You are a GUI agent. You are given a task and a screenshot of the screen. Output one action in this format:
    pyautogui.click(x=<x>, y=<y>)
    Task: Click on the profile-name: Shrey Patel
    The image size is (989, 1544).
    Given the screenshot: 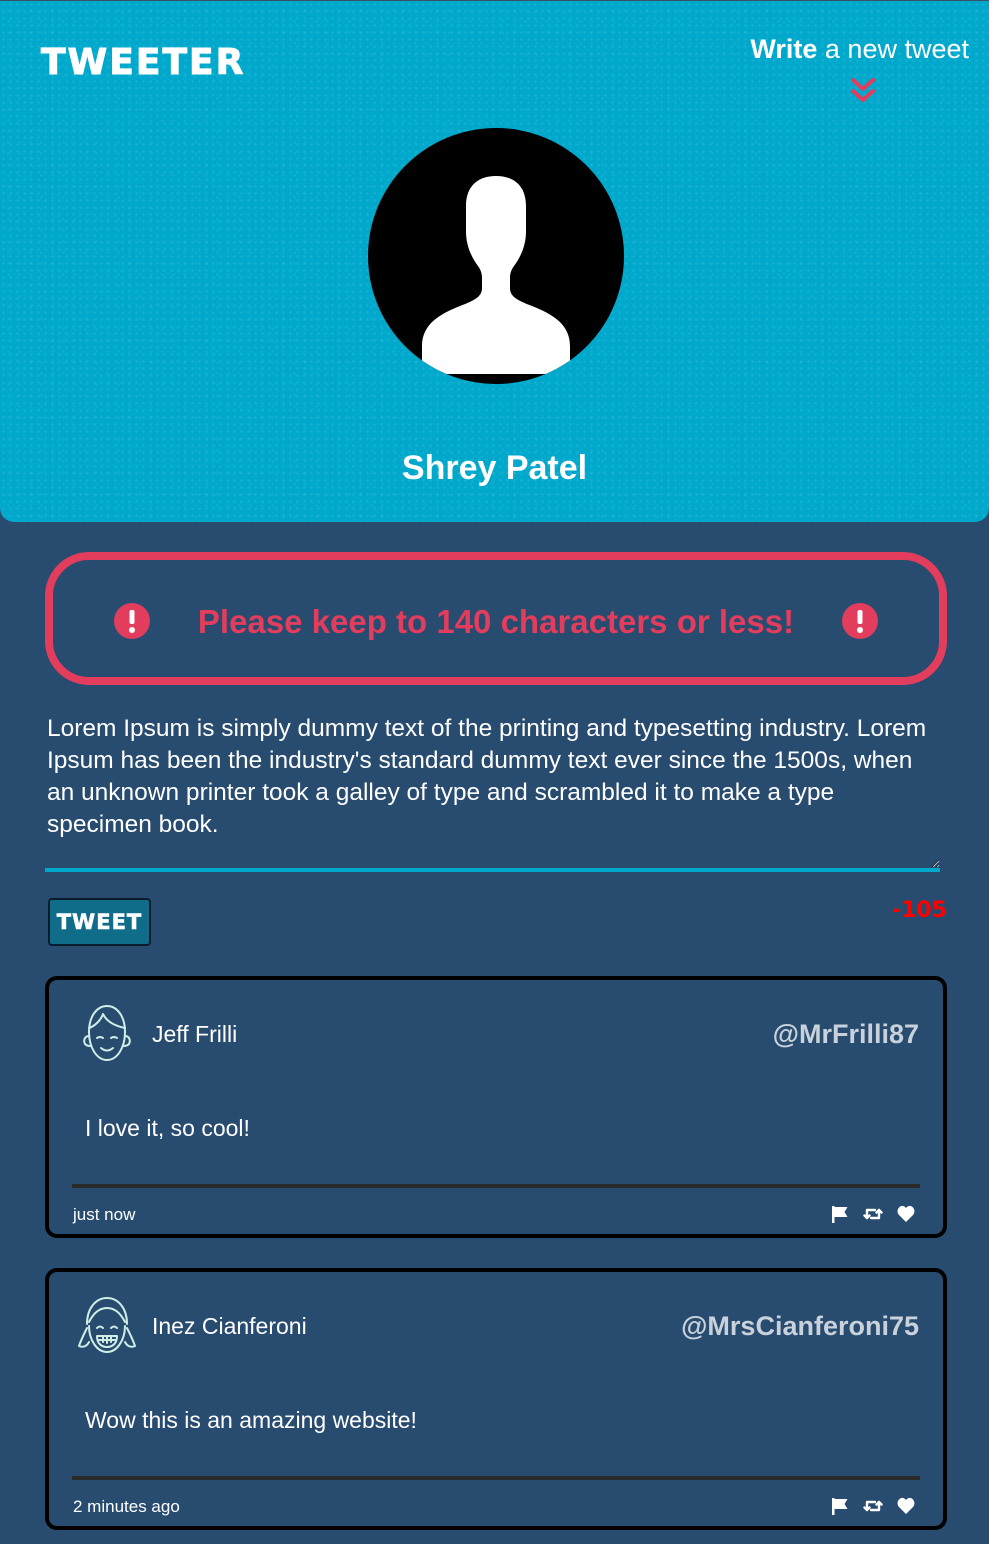 What is the action you would take?
    pyautogui.click(x=494, y=468)
    